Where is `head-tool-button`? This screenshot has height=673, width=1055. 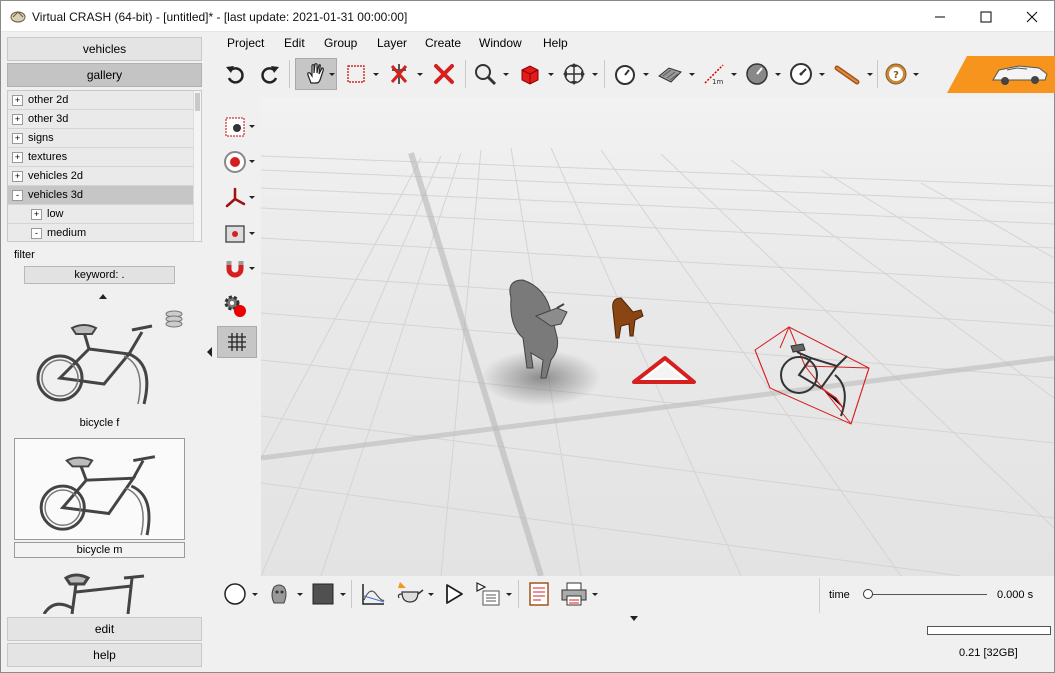 head-tool-button is located at coordinates (279, 594).